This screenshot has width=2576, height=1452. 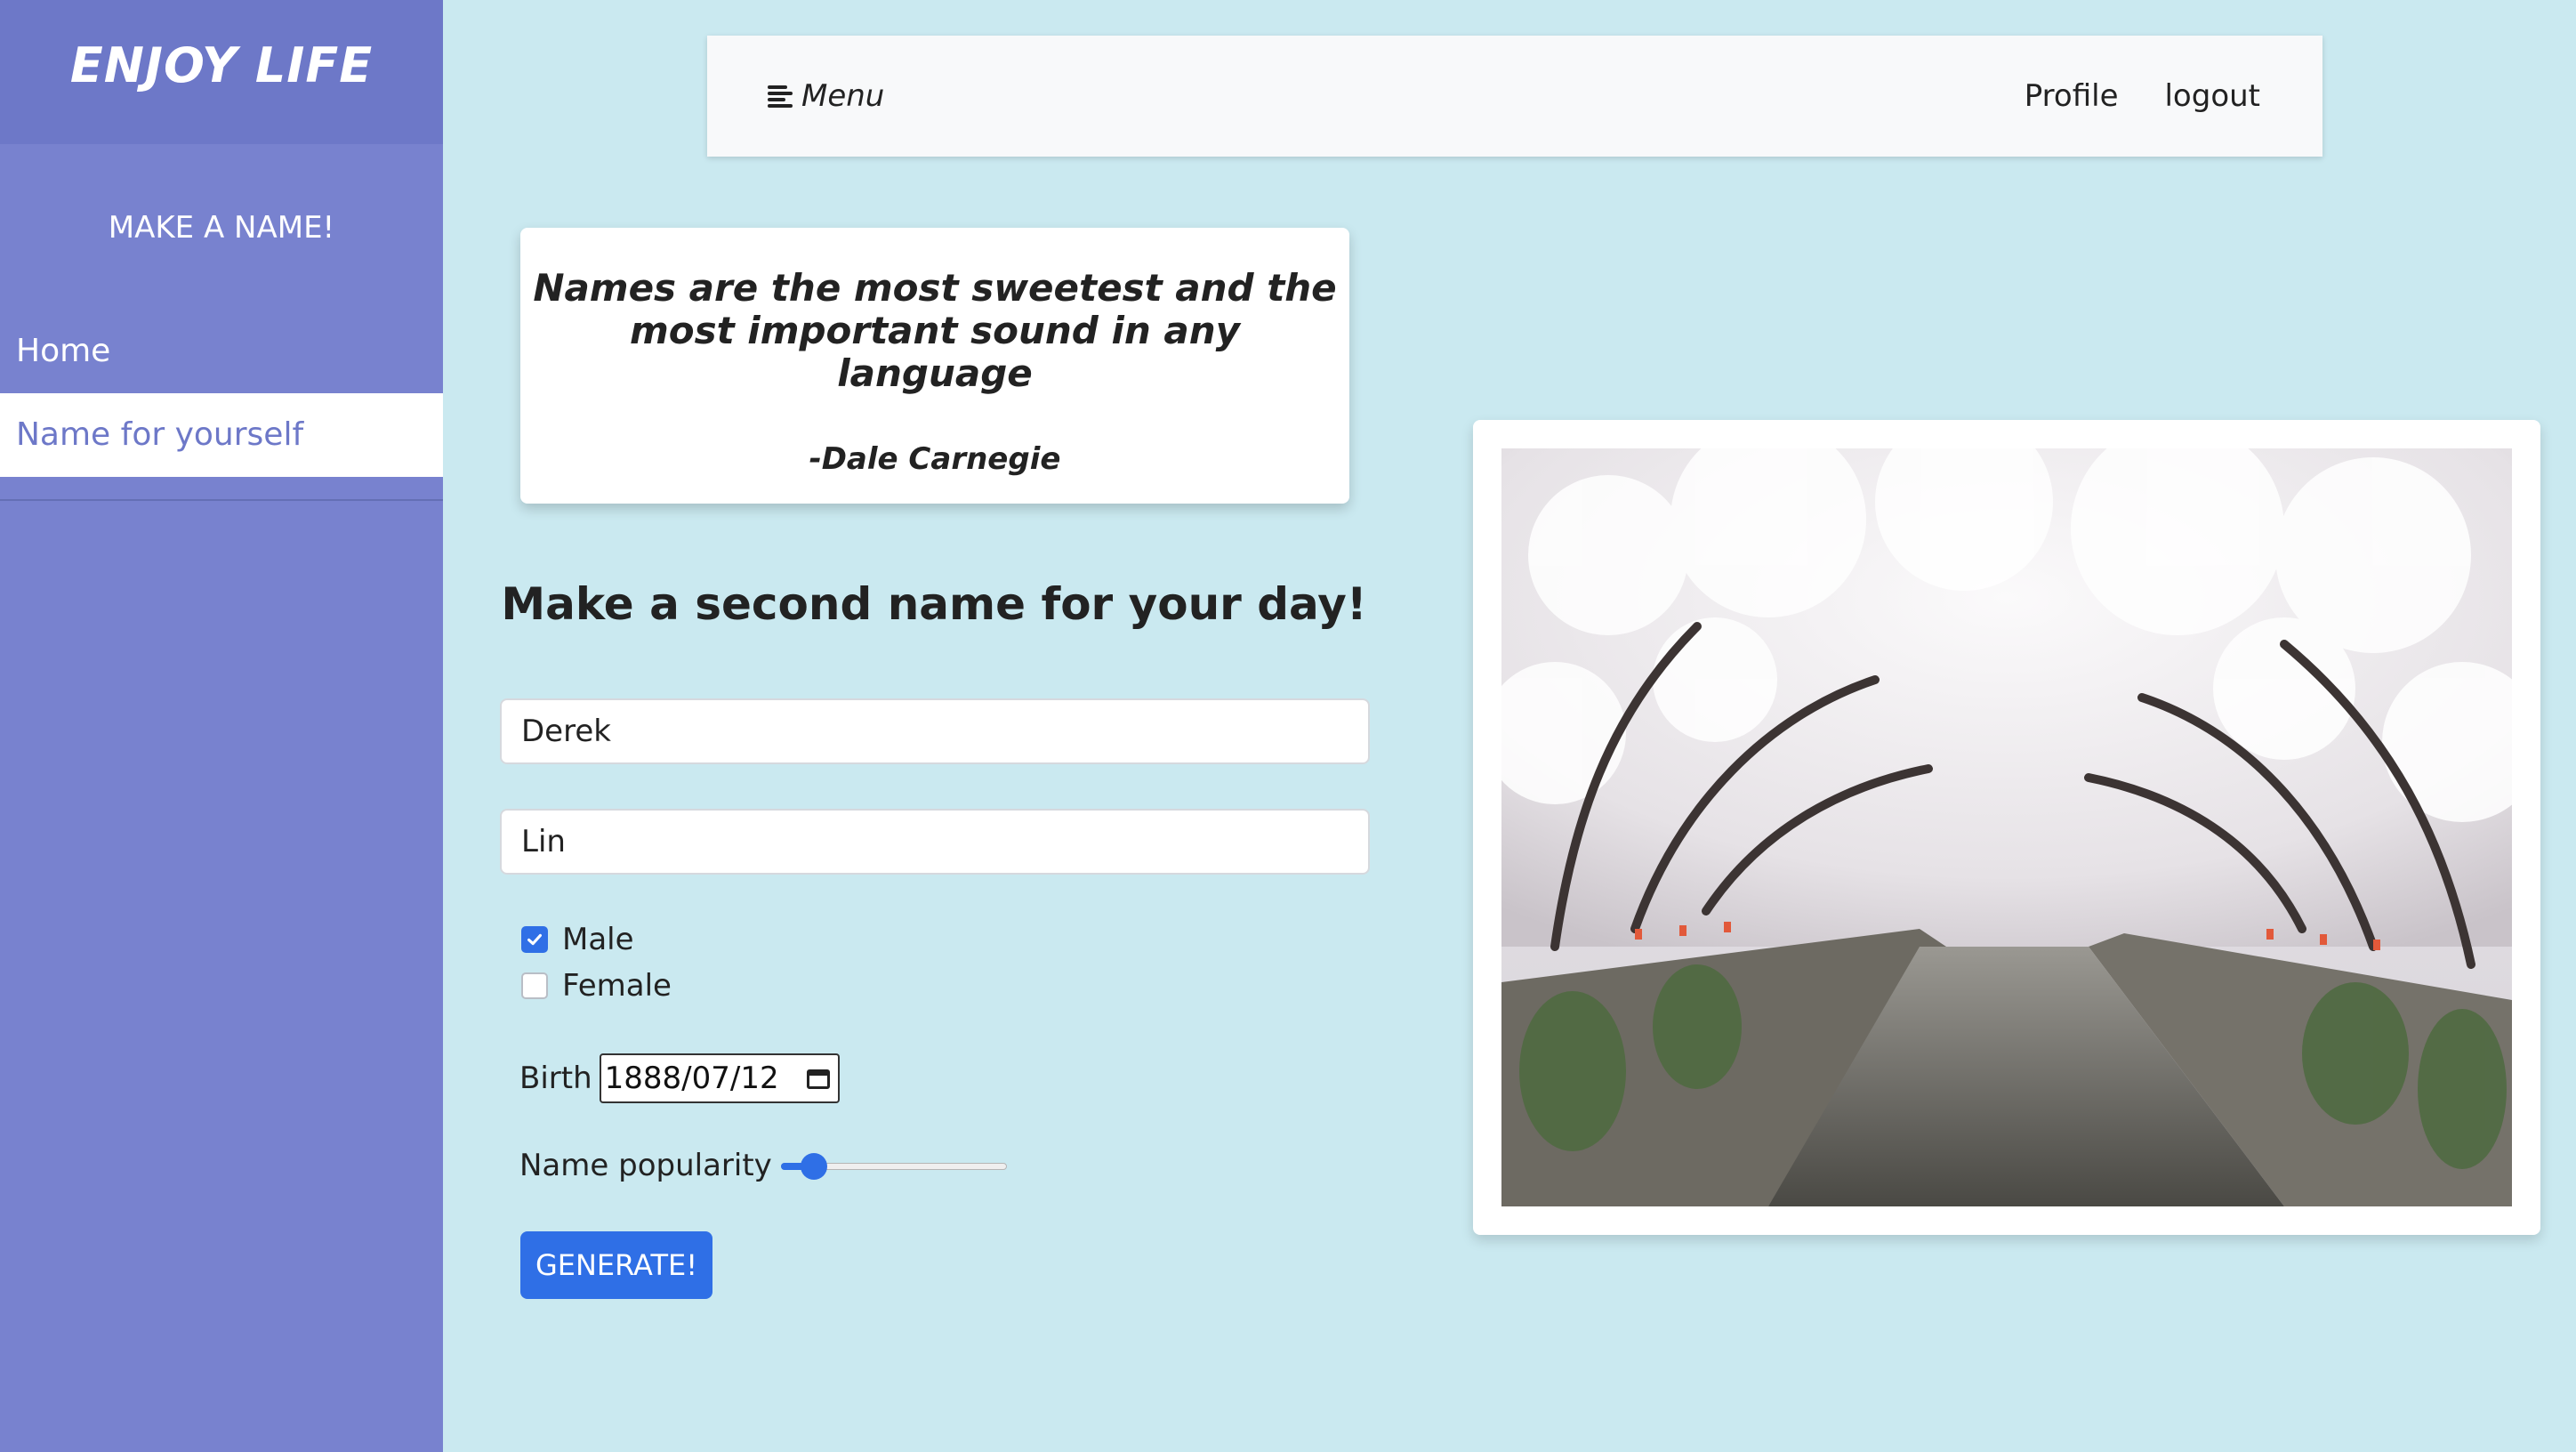 I want to click on menu-button: Menu, so click(x=826, y=96).